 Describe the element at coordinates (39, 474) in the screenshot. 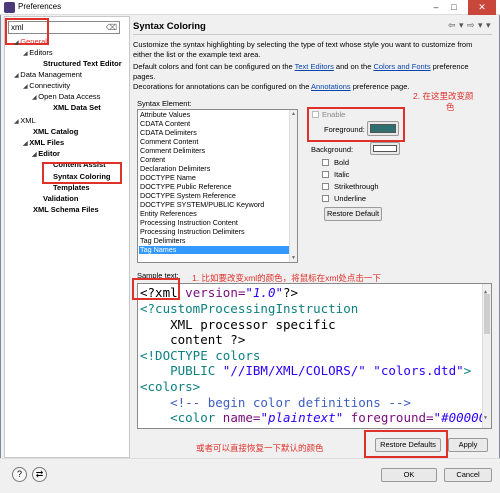

I see `import-export-icon: ⇄` at that location.